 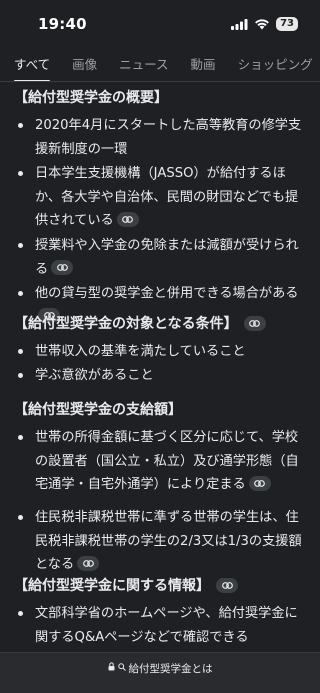 I want to click on address-bar: 給付型奨学金とは, so click(x=160, y=672).